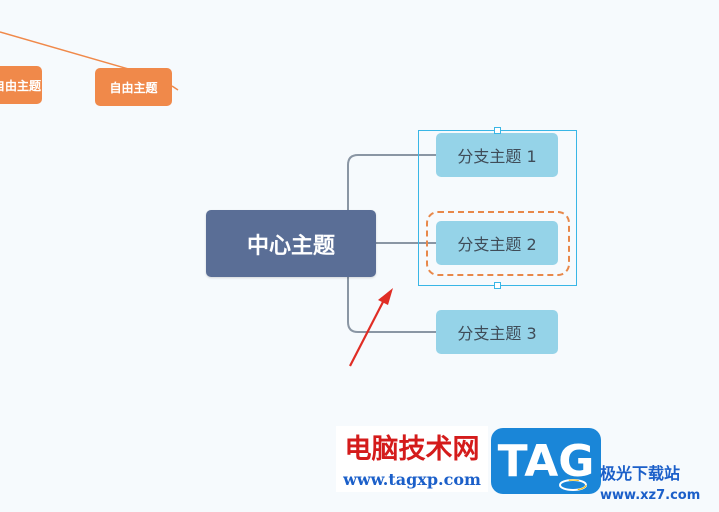 The height and width of the screenshot is (512, 719). What do you see at coordinates (640, 473) in the screenshot?
I see `watermark-partner-name: 极光下载站` at bounding box center [640, 473].